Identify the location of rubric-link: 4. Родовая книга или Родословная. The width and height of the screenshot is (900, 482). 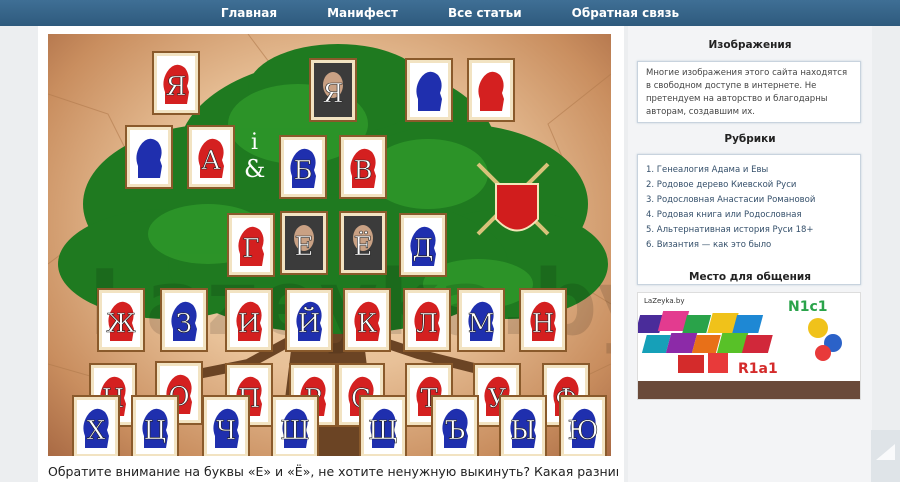
(749, 215).